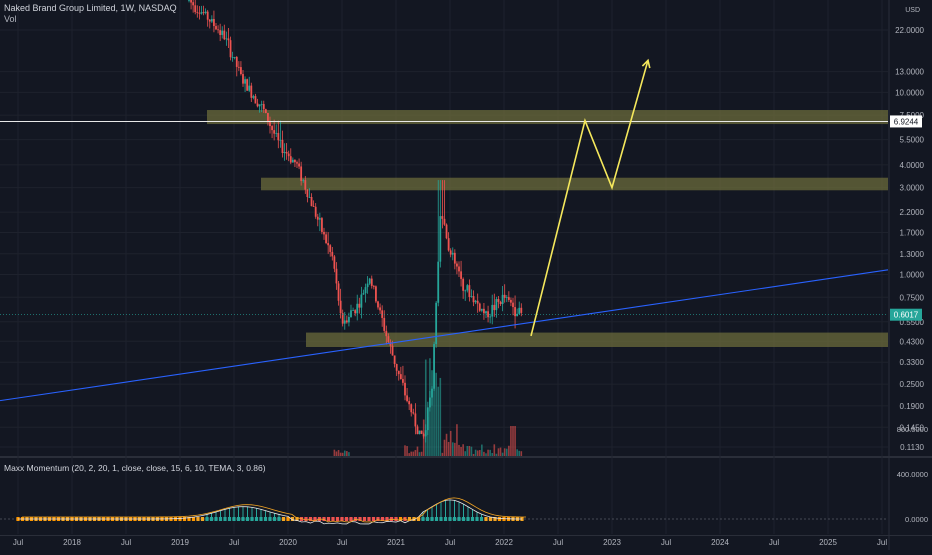 The height and width of the screenshot is (555, 932). What do you see at coordinates (589, 198) in the screenshot?
I see `projection-path` at bounding box center [589, 198].